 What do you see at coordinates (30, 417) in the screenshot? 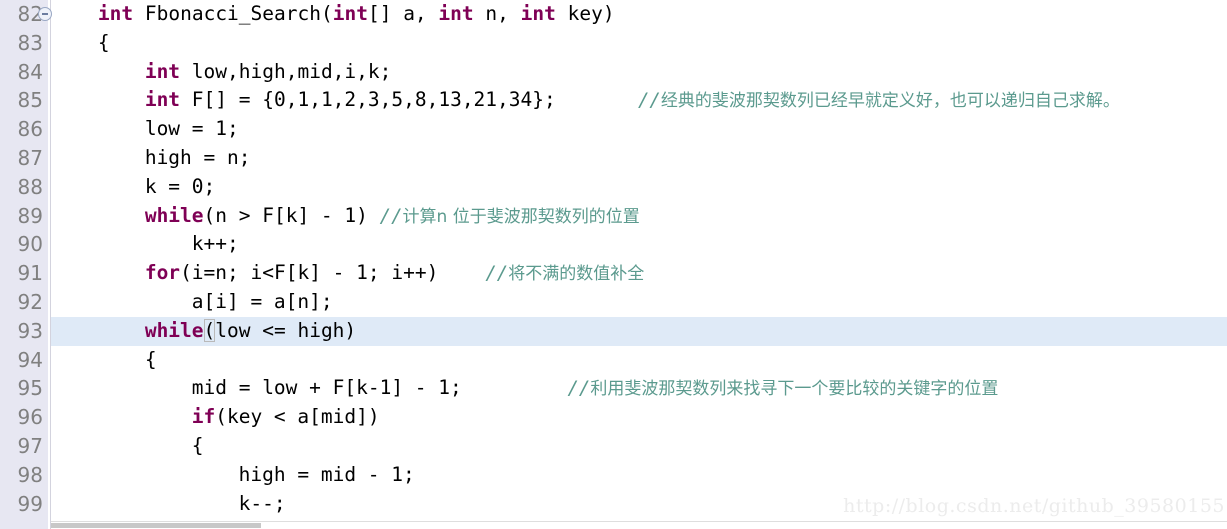
I see `line-number: 96` at bounding box center [30, 417].